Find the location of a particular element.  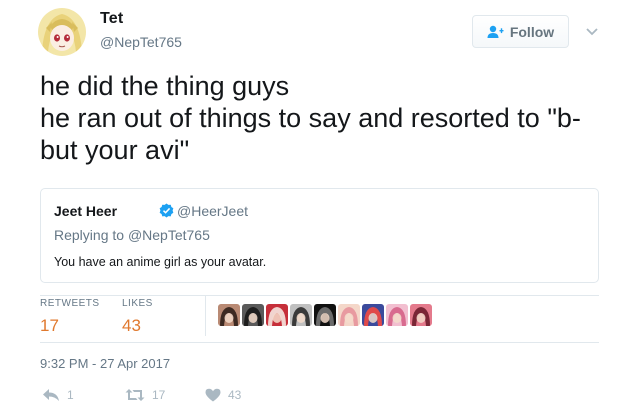

like-action: 43 is located at coordinates (223, 395).